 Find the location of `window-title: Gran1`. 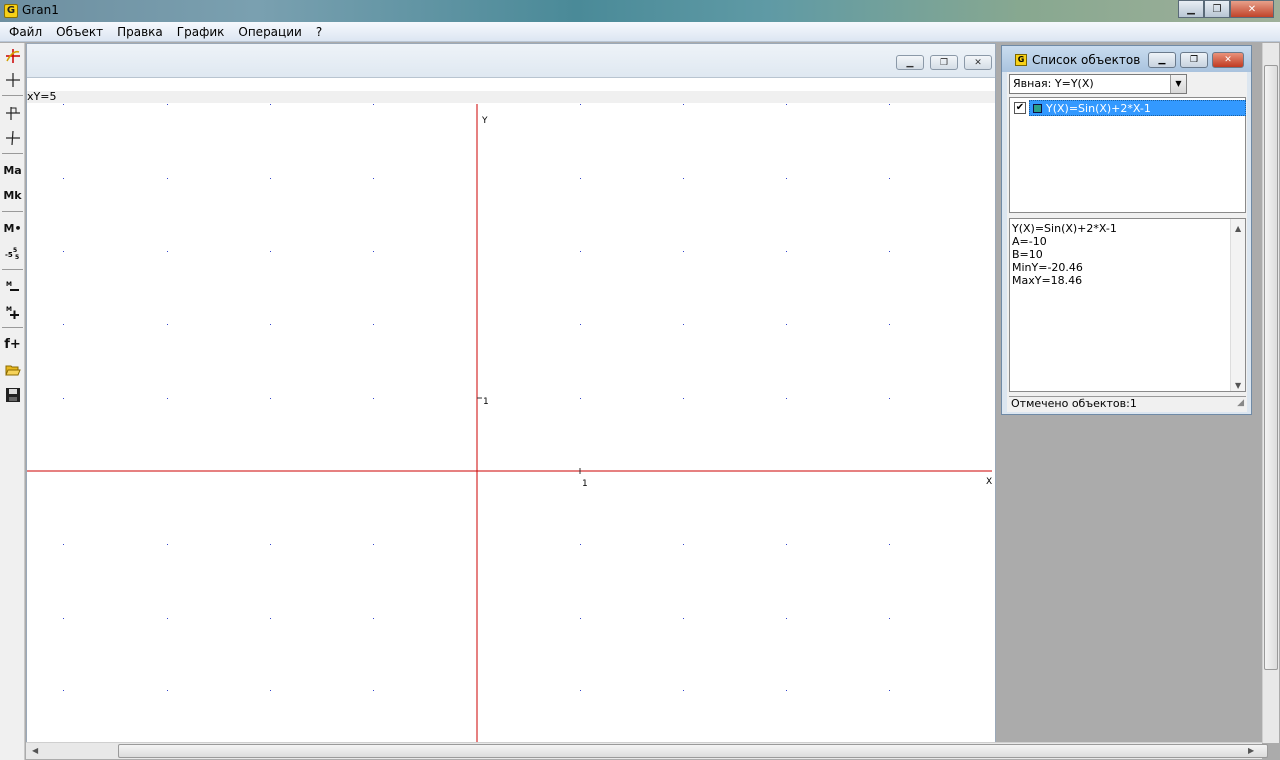

window-title: Gran1 is located at coordinates (40, 10).